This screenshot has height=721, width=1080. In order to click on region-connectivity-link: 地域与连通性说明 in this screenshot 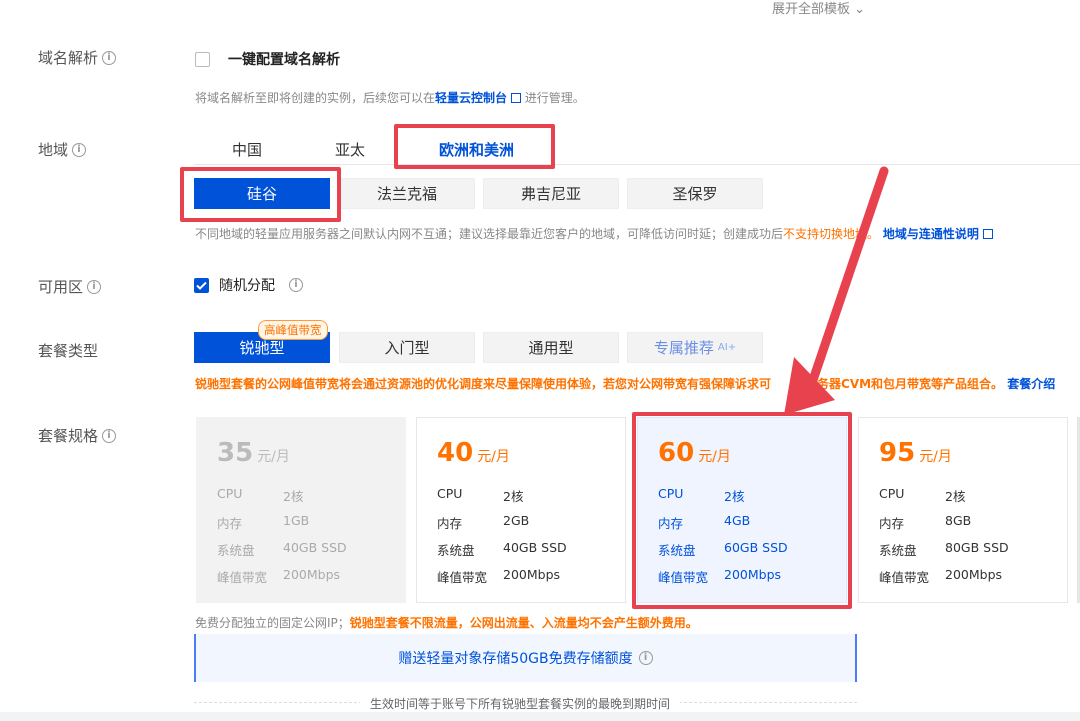, I will do `click(931, 234)`.